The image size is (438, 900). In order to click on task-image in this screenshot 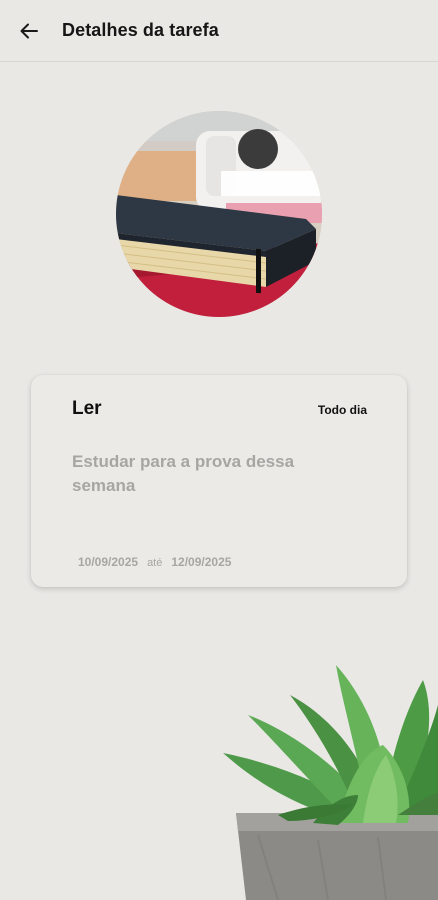, I will do `click(219, 214)`.